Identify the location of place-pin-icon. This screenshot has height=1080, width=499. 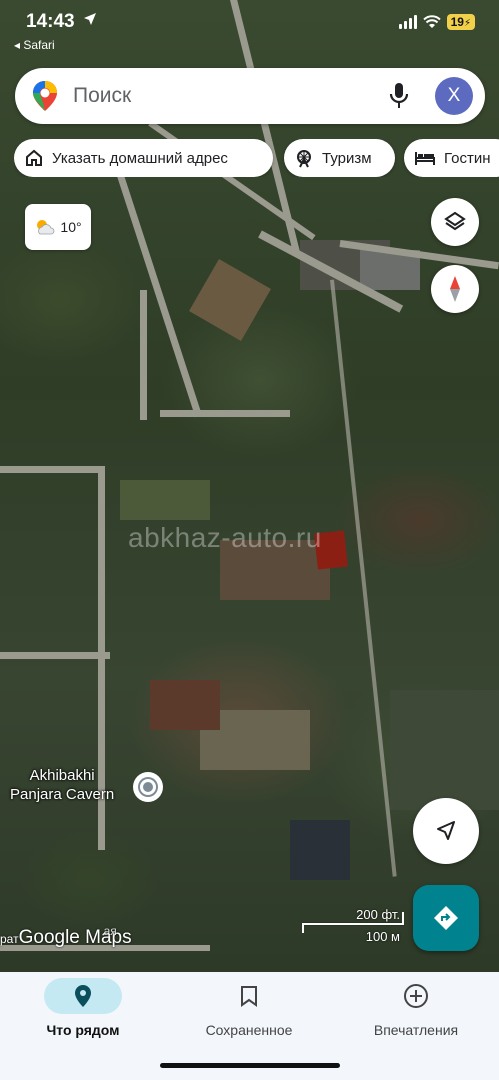
(148, 787).